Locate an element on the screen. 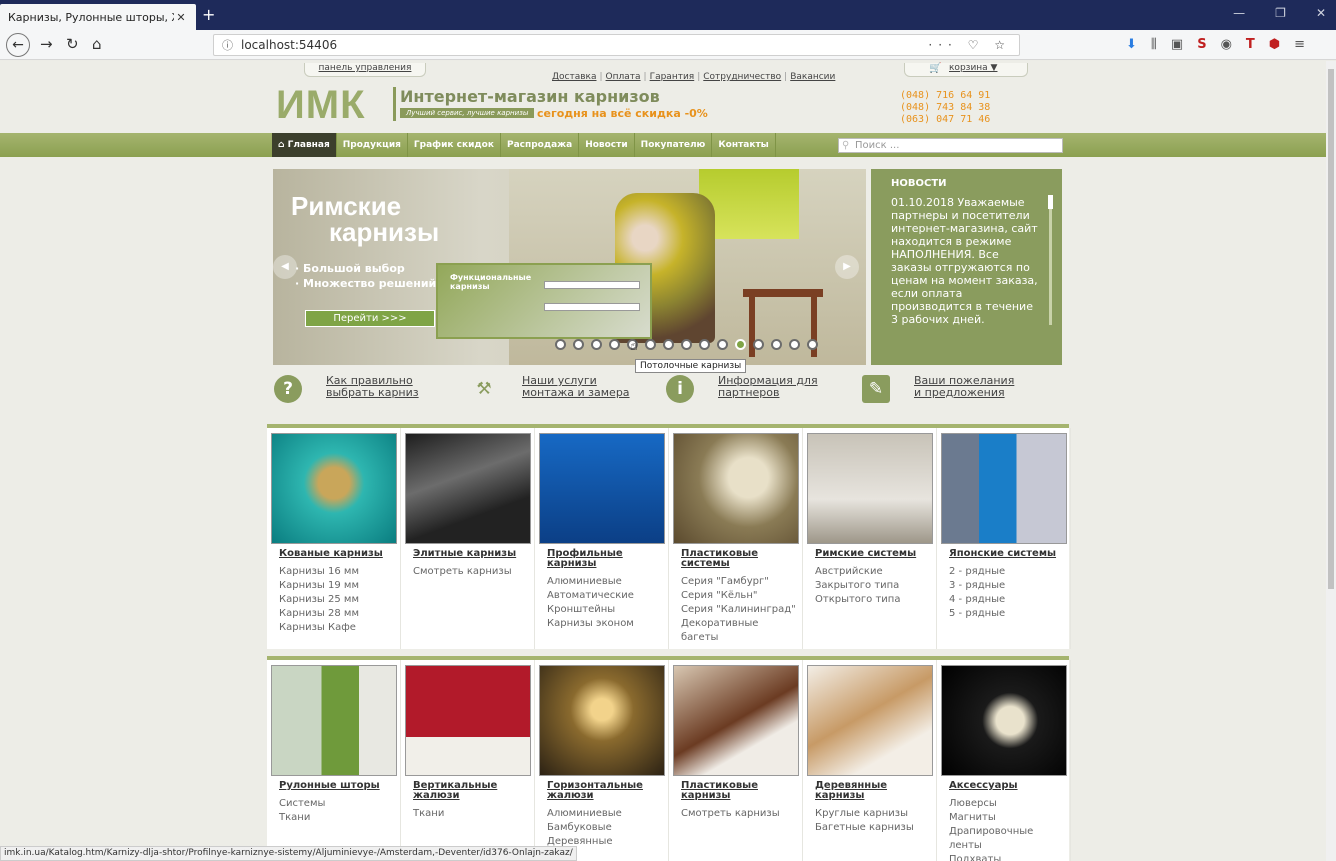 Image resolution: width=1336 pixels, height=861 pixels. slide-go-button: Перейти >>> is located at coordinates (370, 318).